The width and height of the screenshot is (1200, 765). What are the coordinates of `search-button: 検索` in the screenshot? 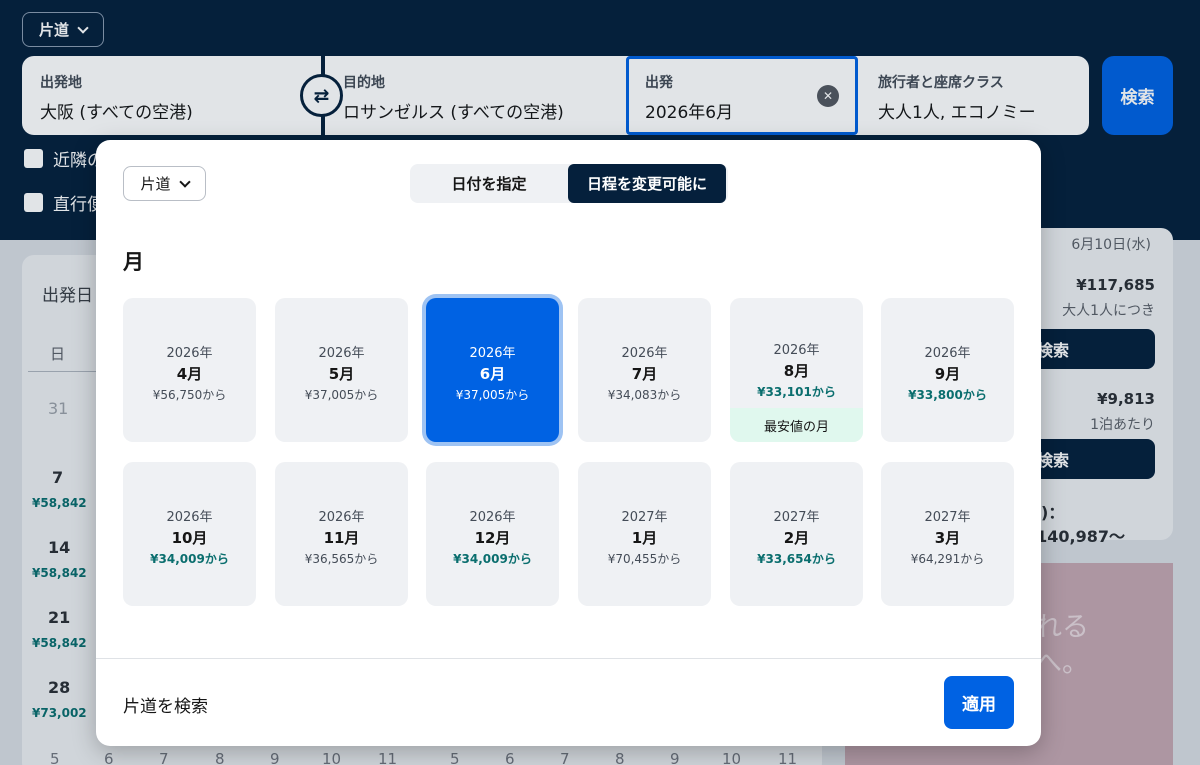 It's located at (1137, 95).